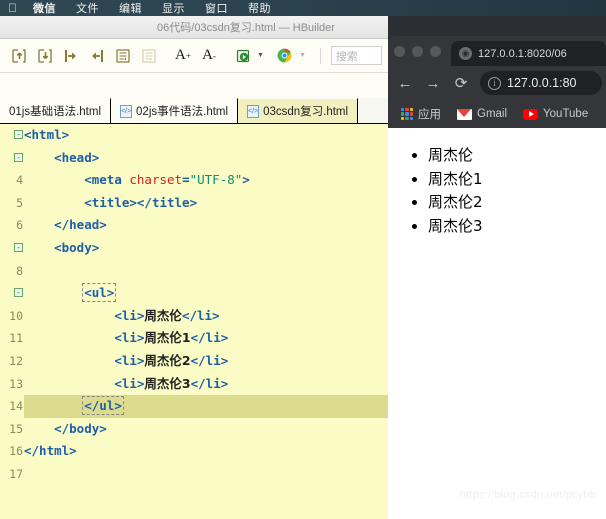 This screenshot has height=519, width=606. What do you see at coordinates (260, 55) in the screenshot?
I see `run-dropdown-caret-icon: ▼` at bounding box center [260, 55].